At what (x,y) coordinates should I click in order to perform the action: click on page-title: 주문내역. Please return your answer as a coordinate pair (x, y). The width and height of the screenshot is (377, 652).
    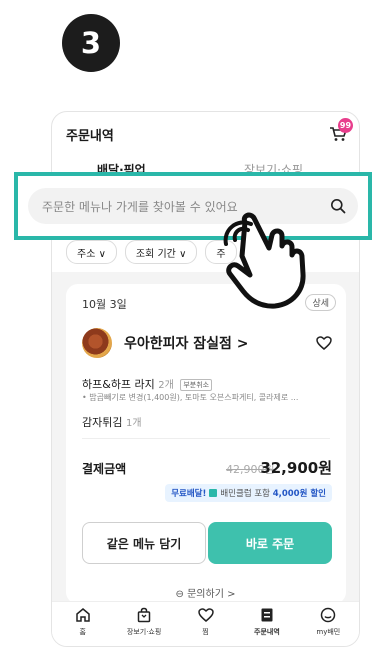
    Looking at the image, I should click on (90, 136).